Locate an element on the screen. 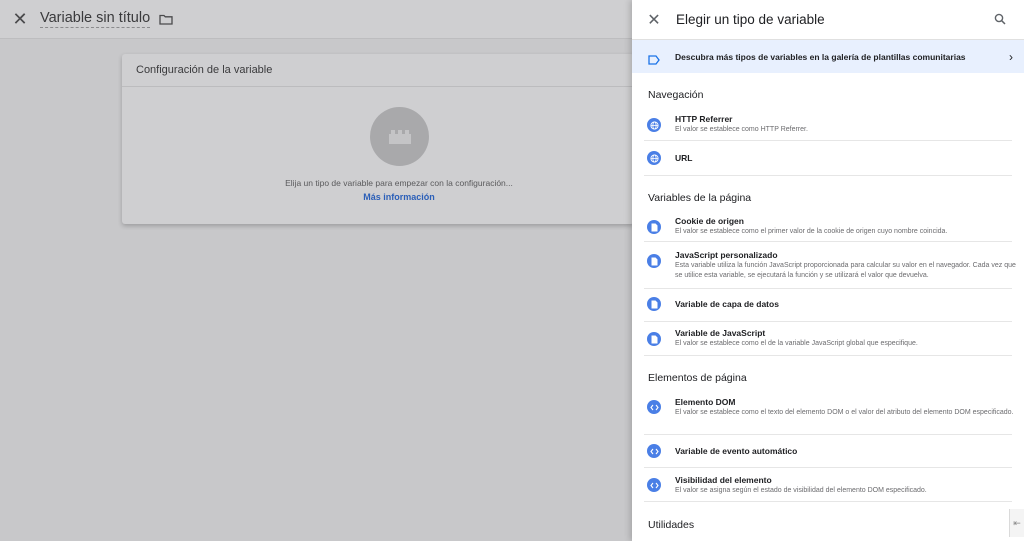 Image resolution: width=1024 pixels, height=541 pixels. panel-title: Elegir un tipo de variable is located at coordinates (750, 19).